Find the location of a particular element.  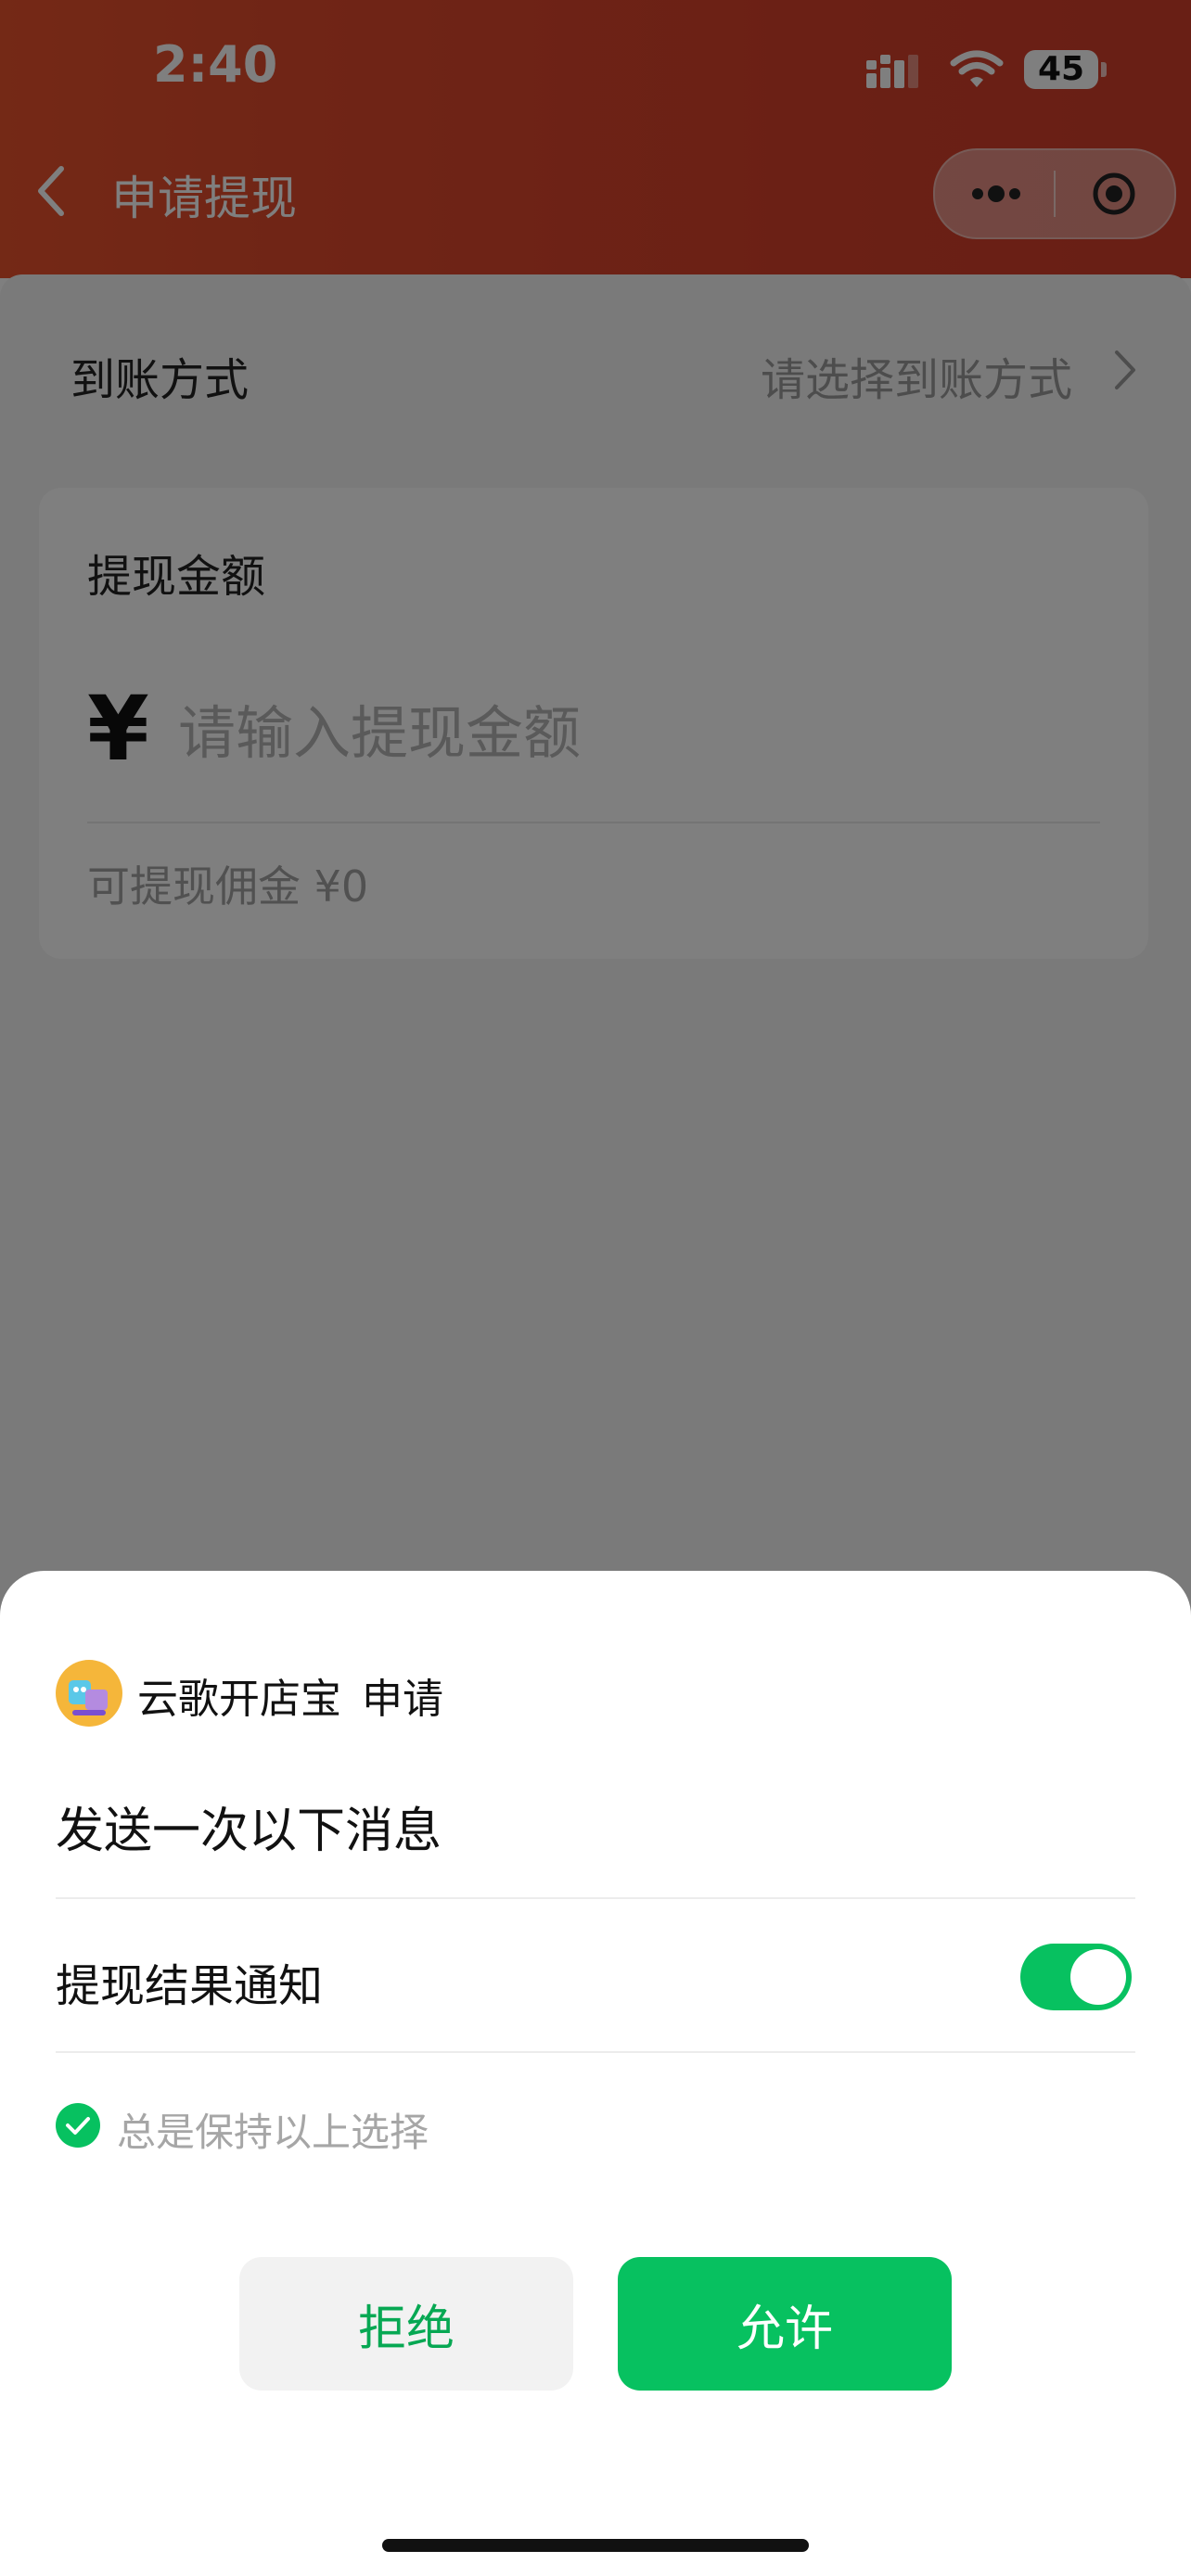

sheet-heading: 发送一次以下消息 is located at coordinates (249, 1832).